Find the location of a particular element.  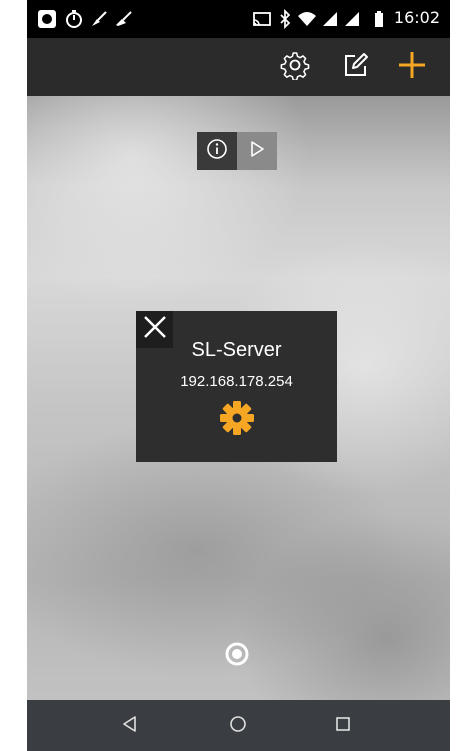

info-mode-button is located at coordinates (217, 151).